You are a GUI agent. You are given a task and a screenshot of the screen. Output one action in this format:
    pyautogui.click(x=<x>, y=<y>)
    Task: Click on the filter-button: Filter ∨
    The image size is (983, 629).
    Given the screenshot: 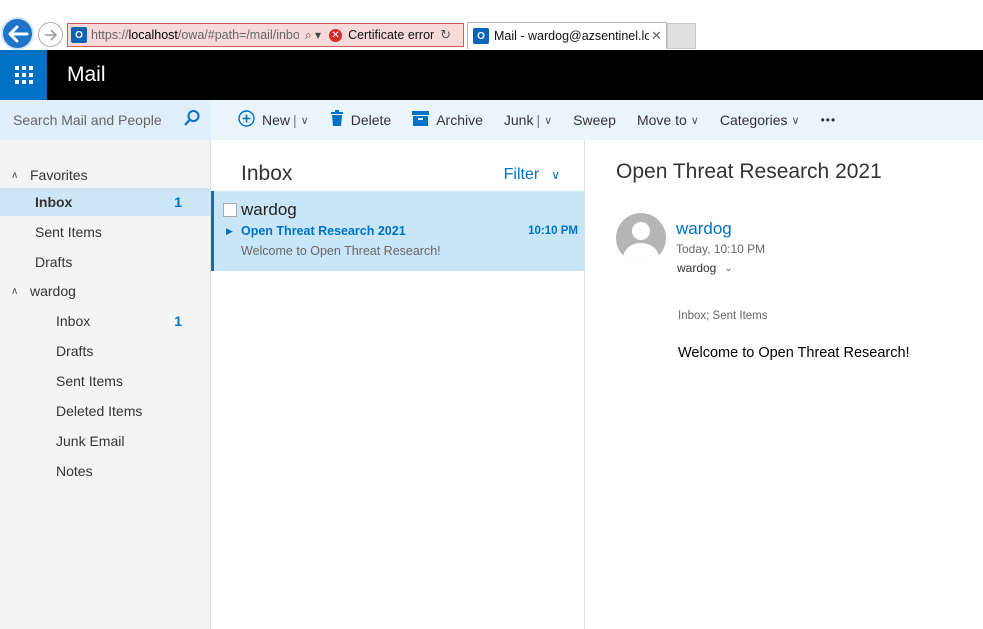 What is the action you would take?
    pyautogui.click(x=532, y=175)
    